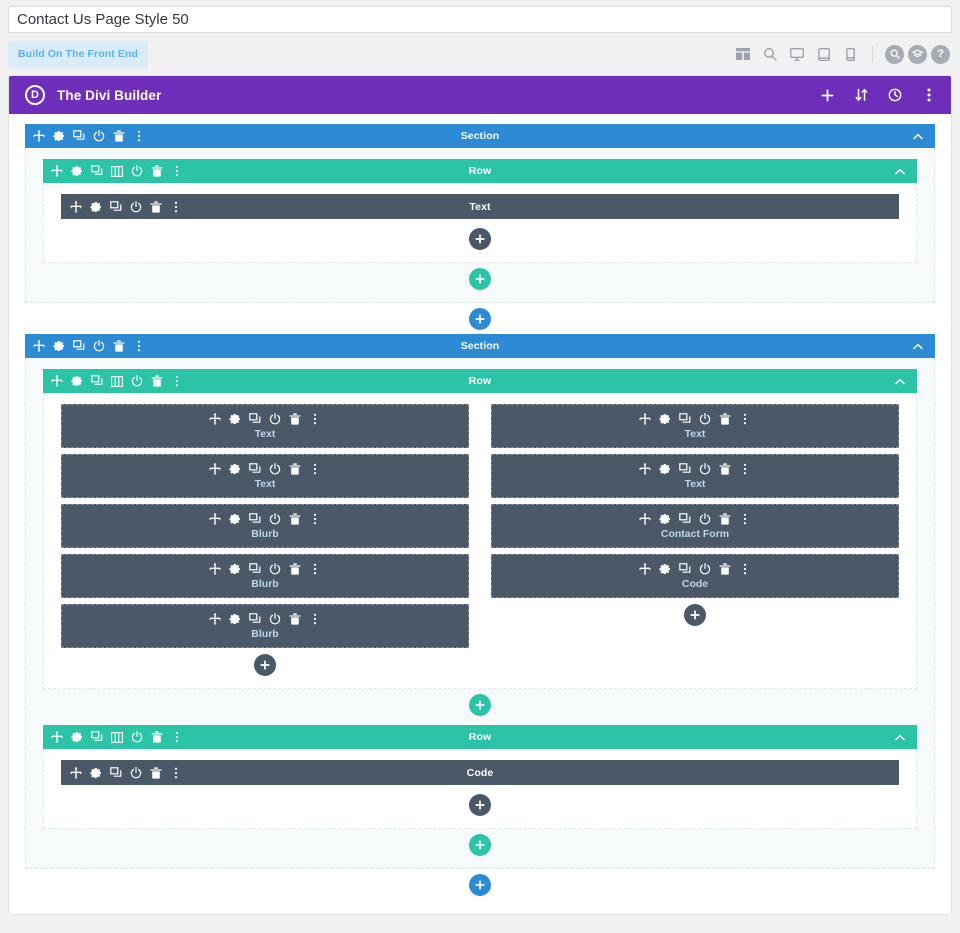 This screenshot has width=960, height=933. What do you see at coordinates (796, 54) in the screenshot?
I see `desktop-view-icon` at bounding box center [796, 54].